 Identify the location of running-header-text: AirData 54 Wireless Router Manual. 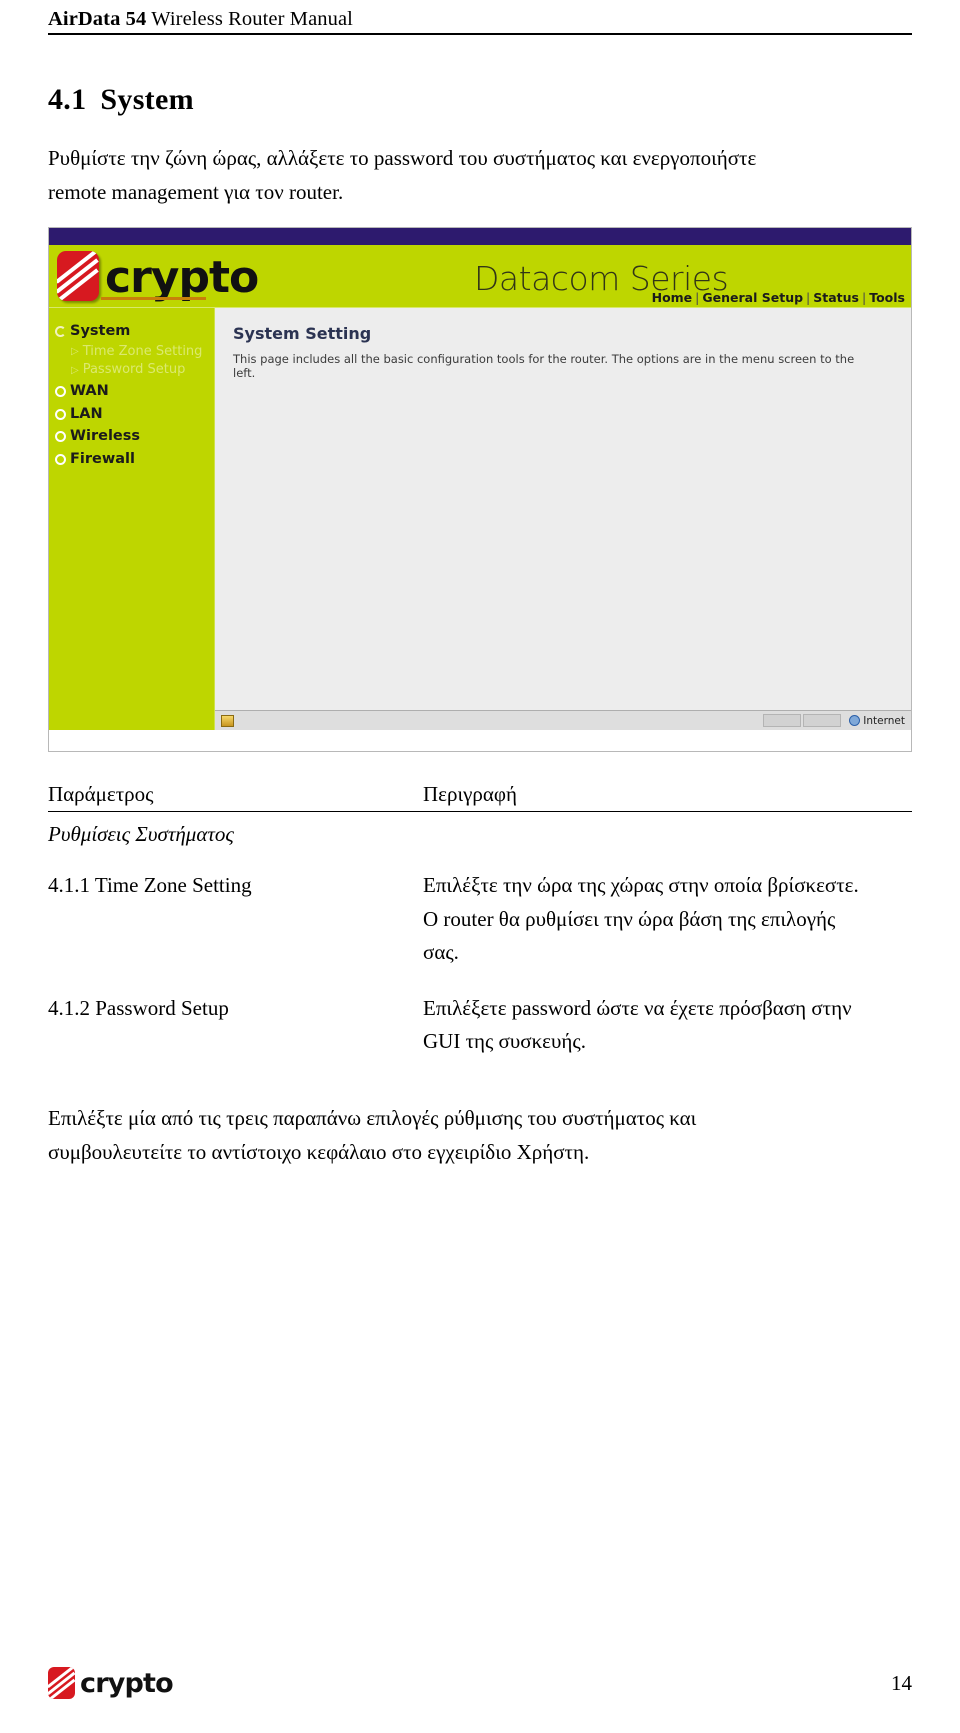
(480, 19).